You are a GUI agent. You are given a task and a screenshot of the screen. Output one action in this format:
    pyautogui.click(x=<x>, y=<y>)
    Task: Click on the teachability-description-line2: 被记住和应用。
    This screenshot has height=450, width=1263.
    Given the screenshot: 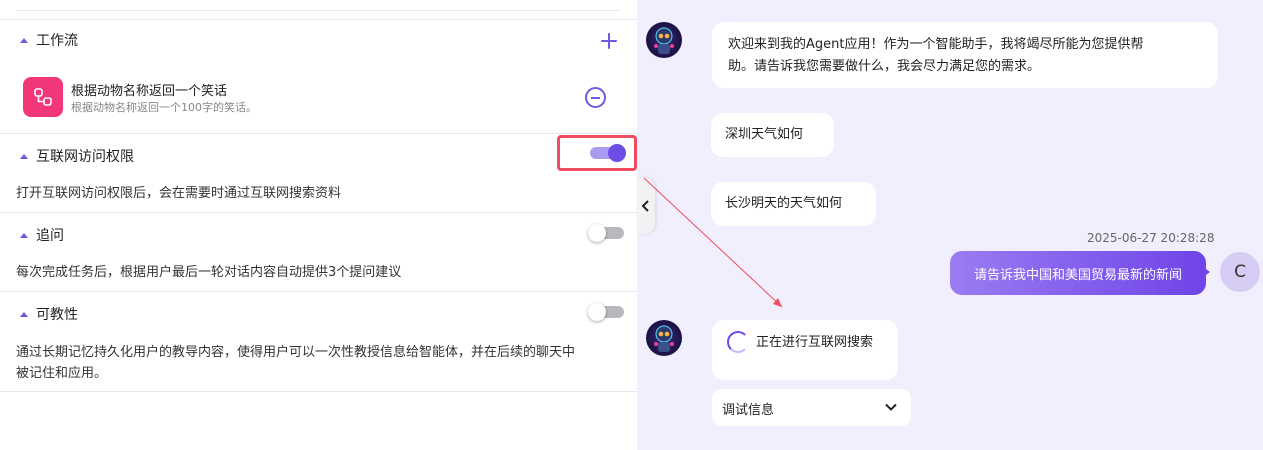 What is the action you would take?
    pyautogui.click(x=62, y=373)
    